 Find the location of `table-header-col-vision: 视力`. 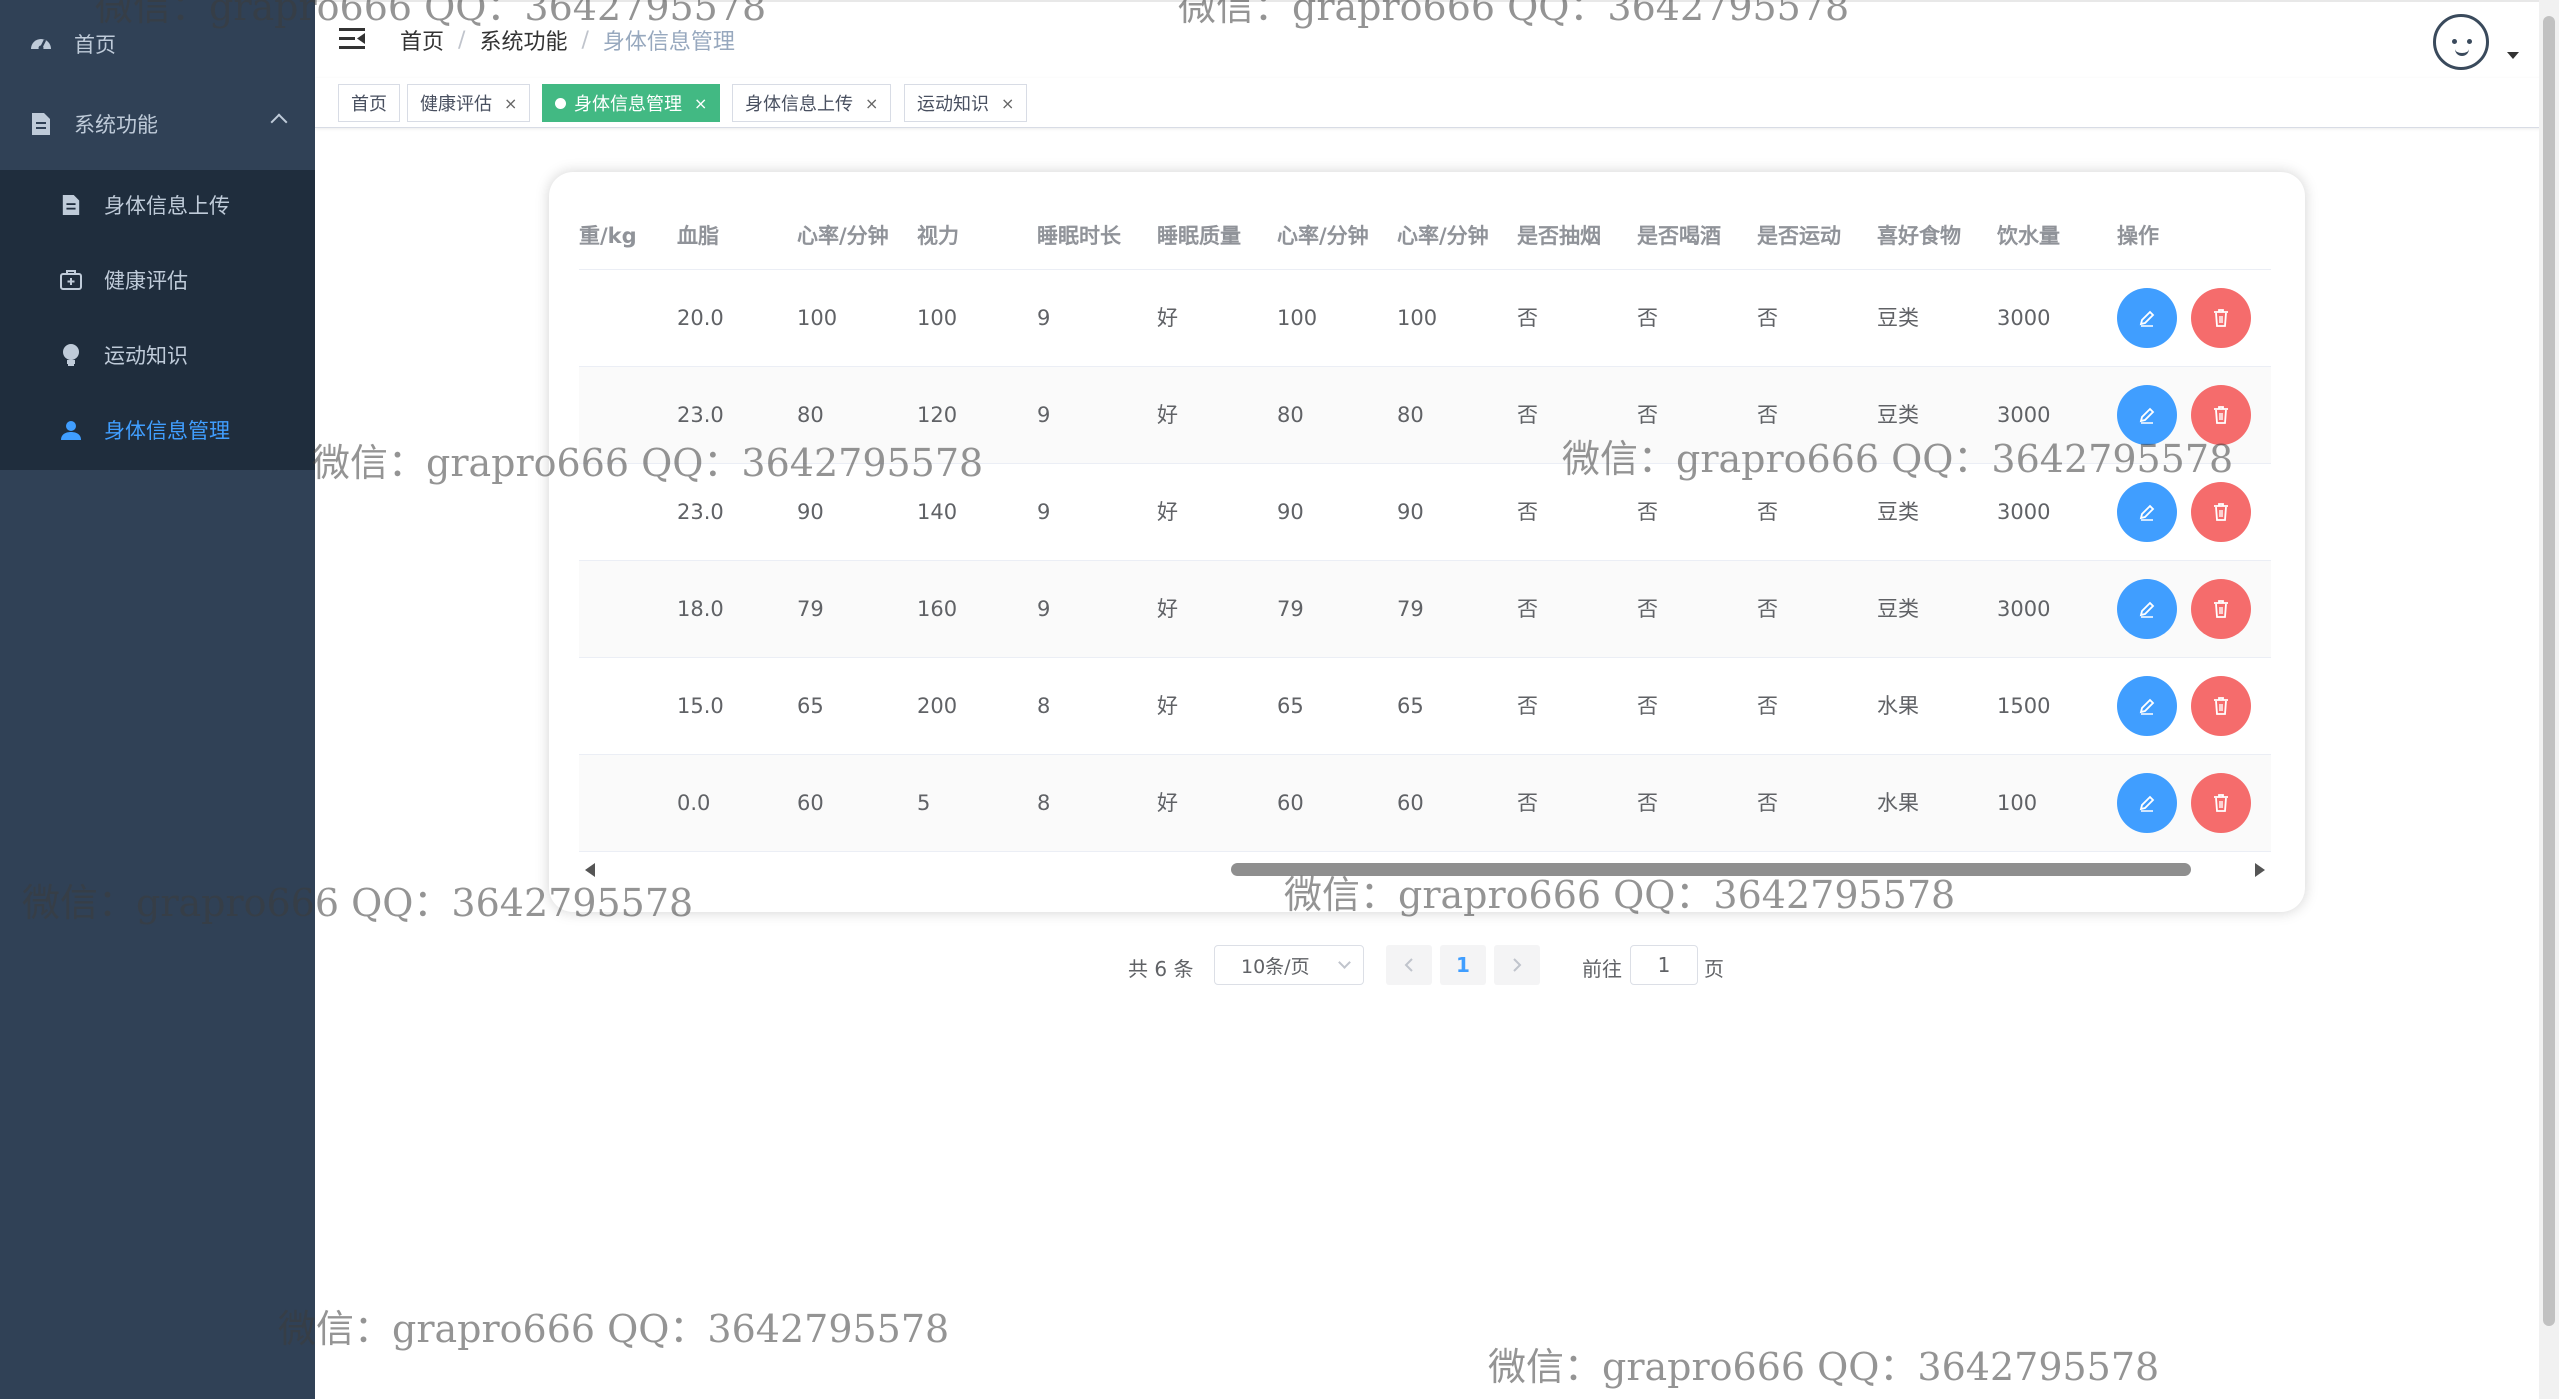

table-header-col-vision: 视力 is located at coordinates (938, 236).